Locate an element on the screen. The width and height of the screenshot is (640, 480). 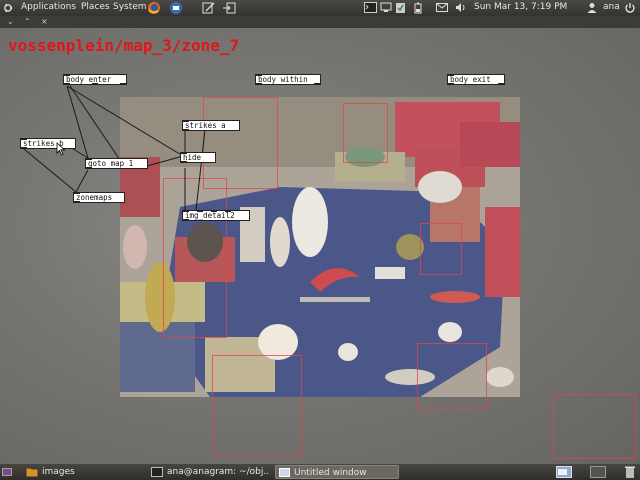
strikes-a-message: strikes a is located at coordinates (211, 125).